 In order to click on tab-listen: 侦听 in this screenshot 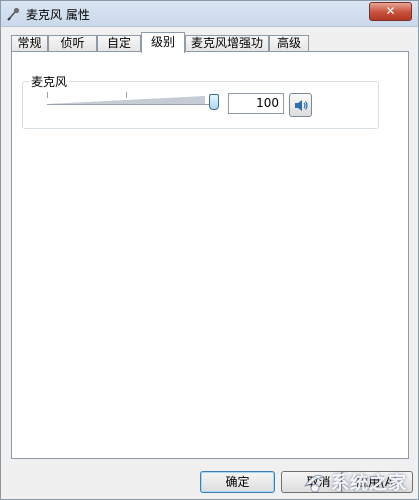, I will do `click(72, 43)`.